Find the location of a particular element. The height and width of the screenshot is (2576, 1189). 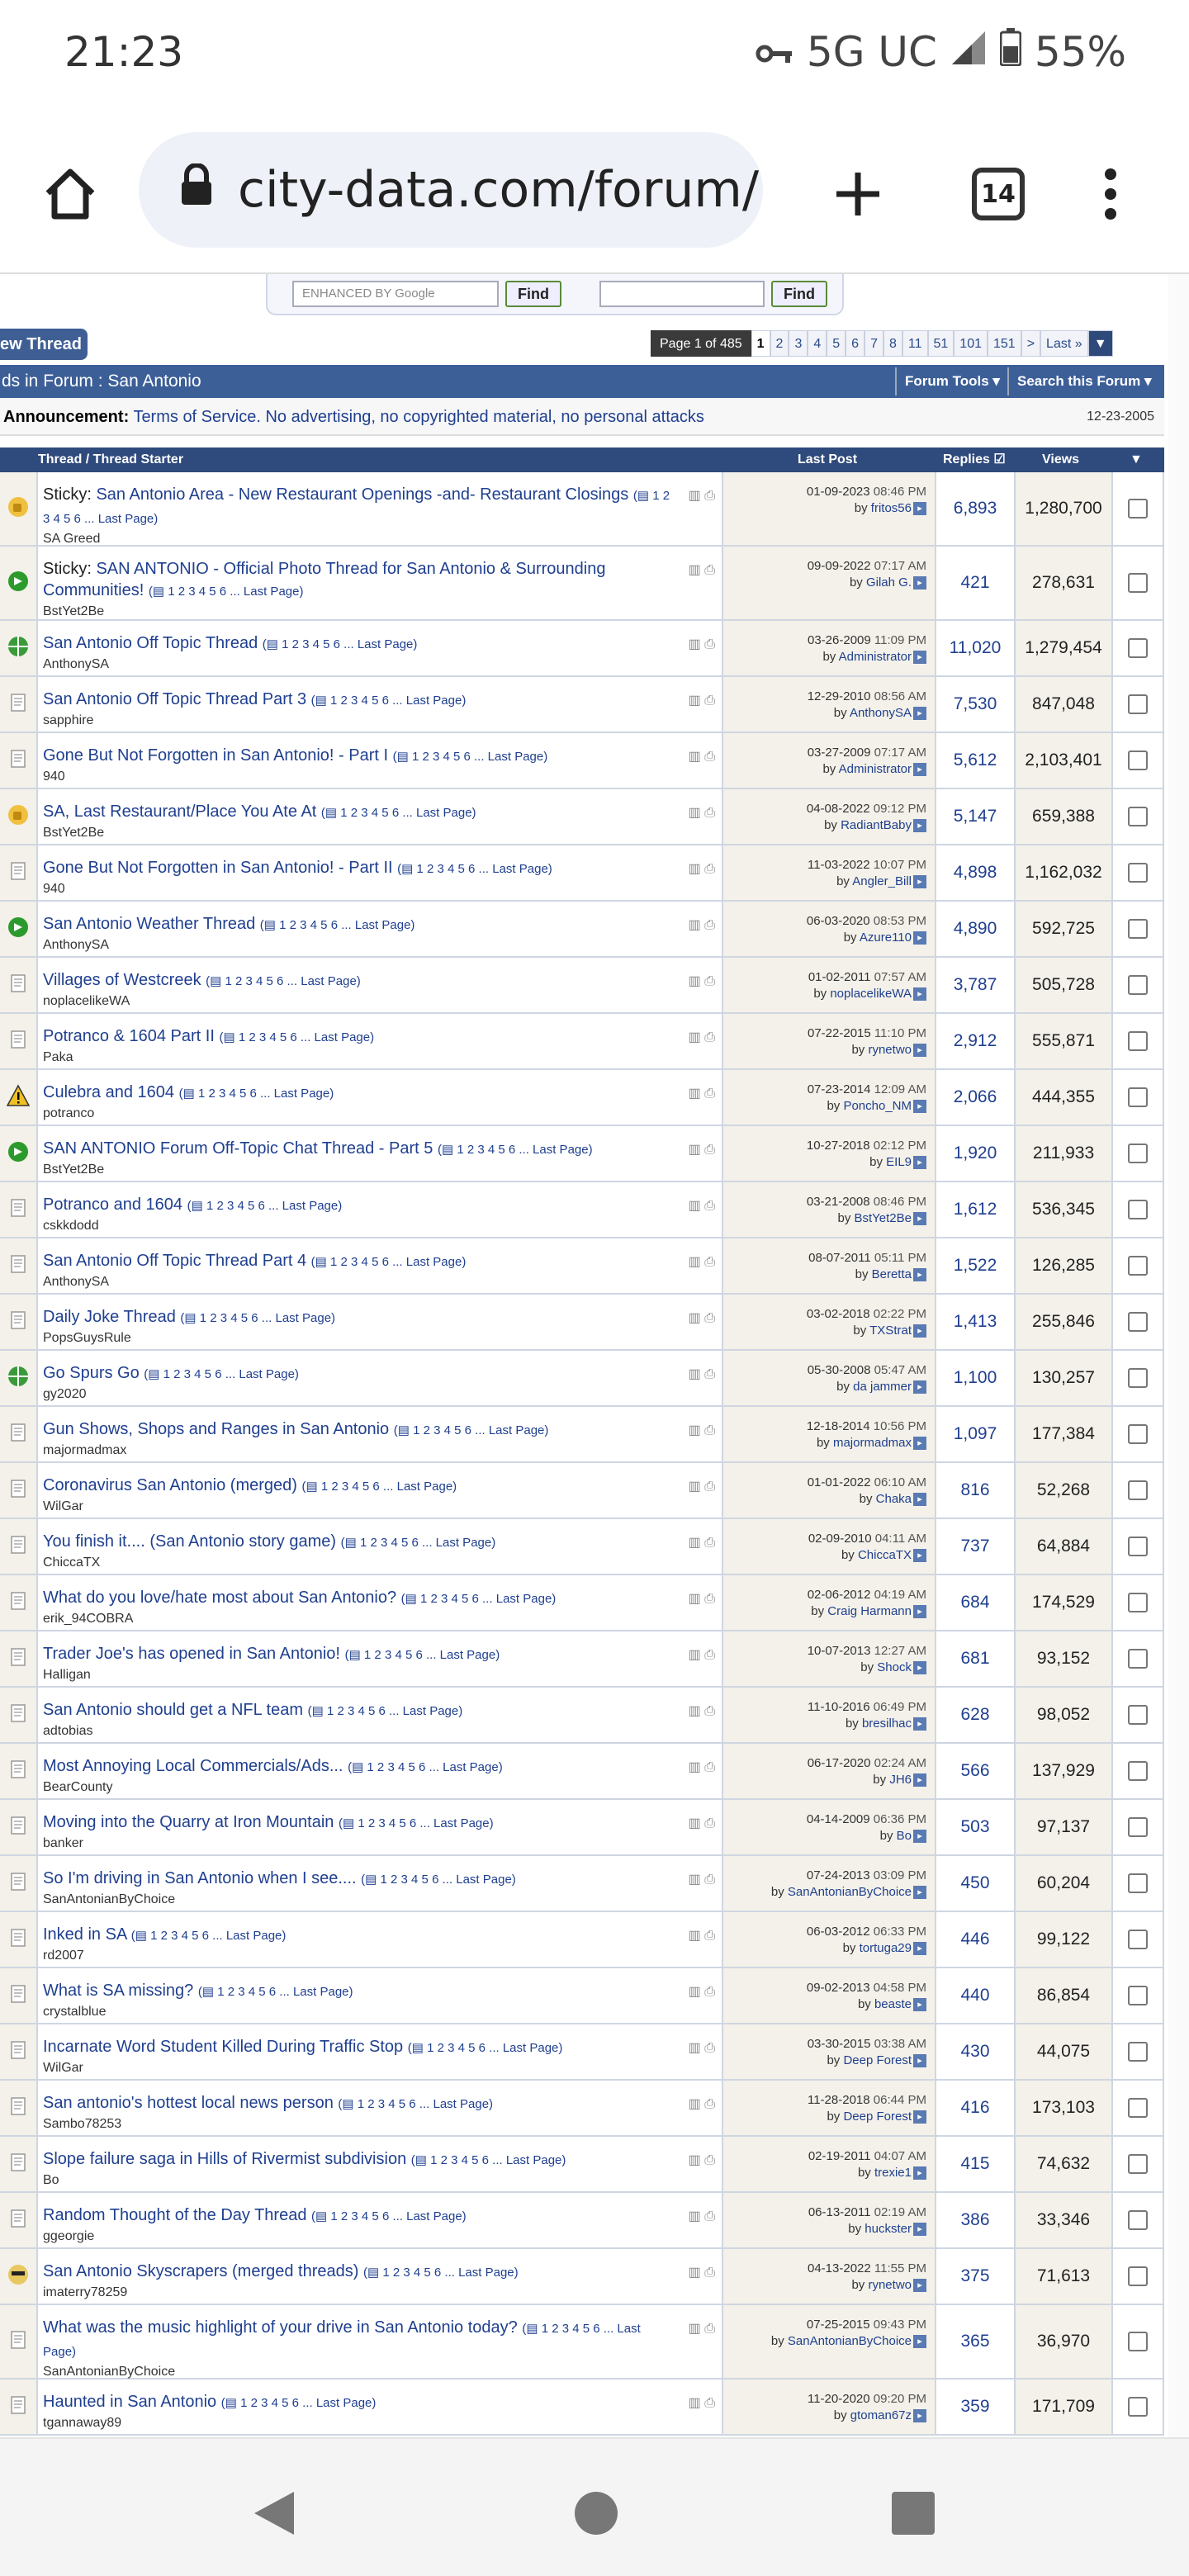

replies-count: 415 is located at coordinates (974, 2164).